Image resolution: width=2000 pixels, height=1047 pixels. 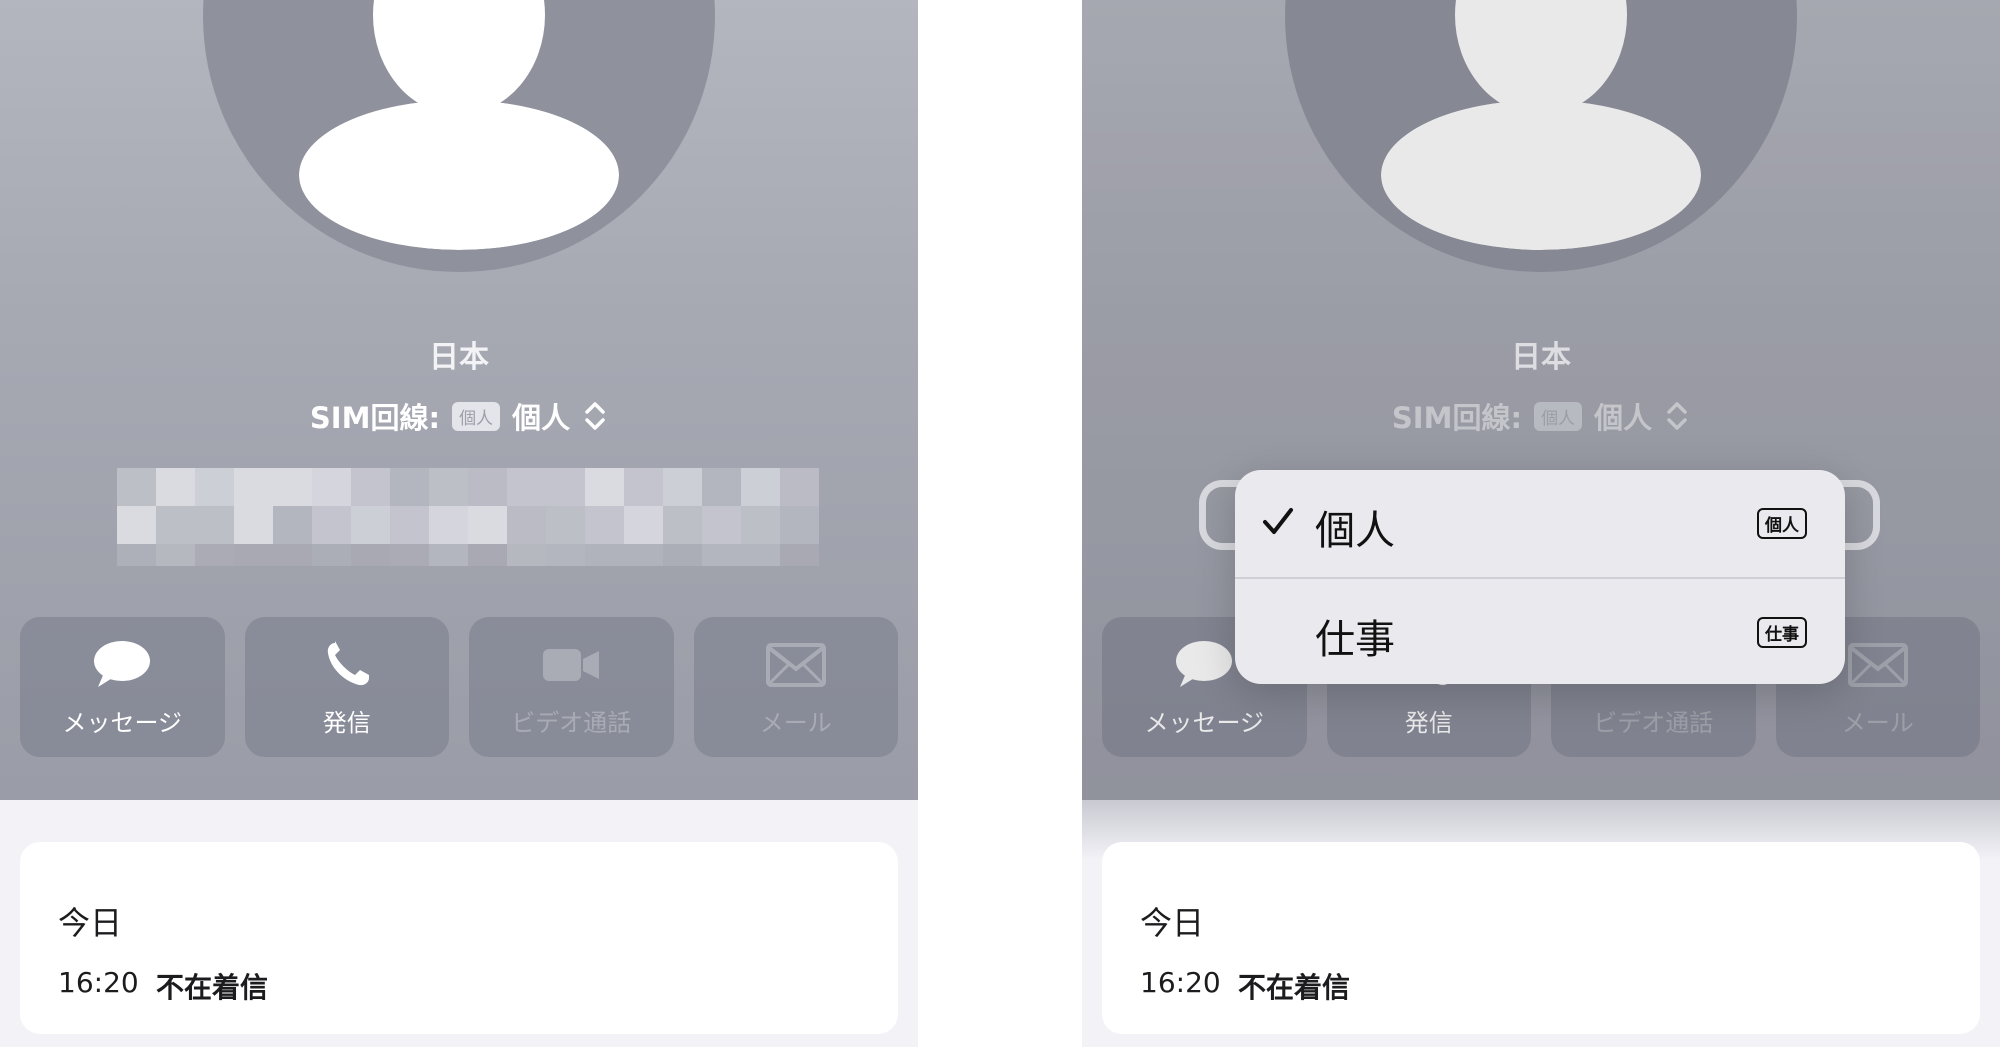 I want to click on sim-line-menu: 個人 個人 仕事 仕事, so click(x=1540, y=577).